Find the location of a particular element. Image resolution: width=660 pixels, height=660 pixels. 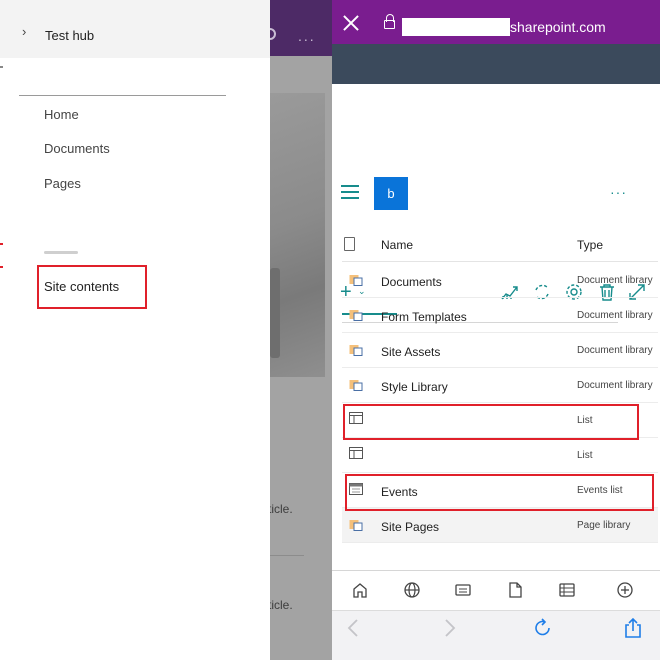

redacted-url is located at coordinates (456, 27).